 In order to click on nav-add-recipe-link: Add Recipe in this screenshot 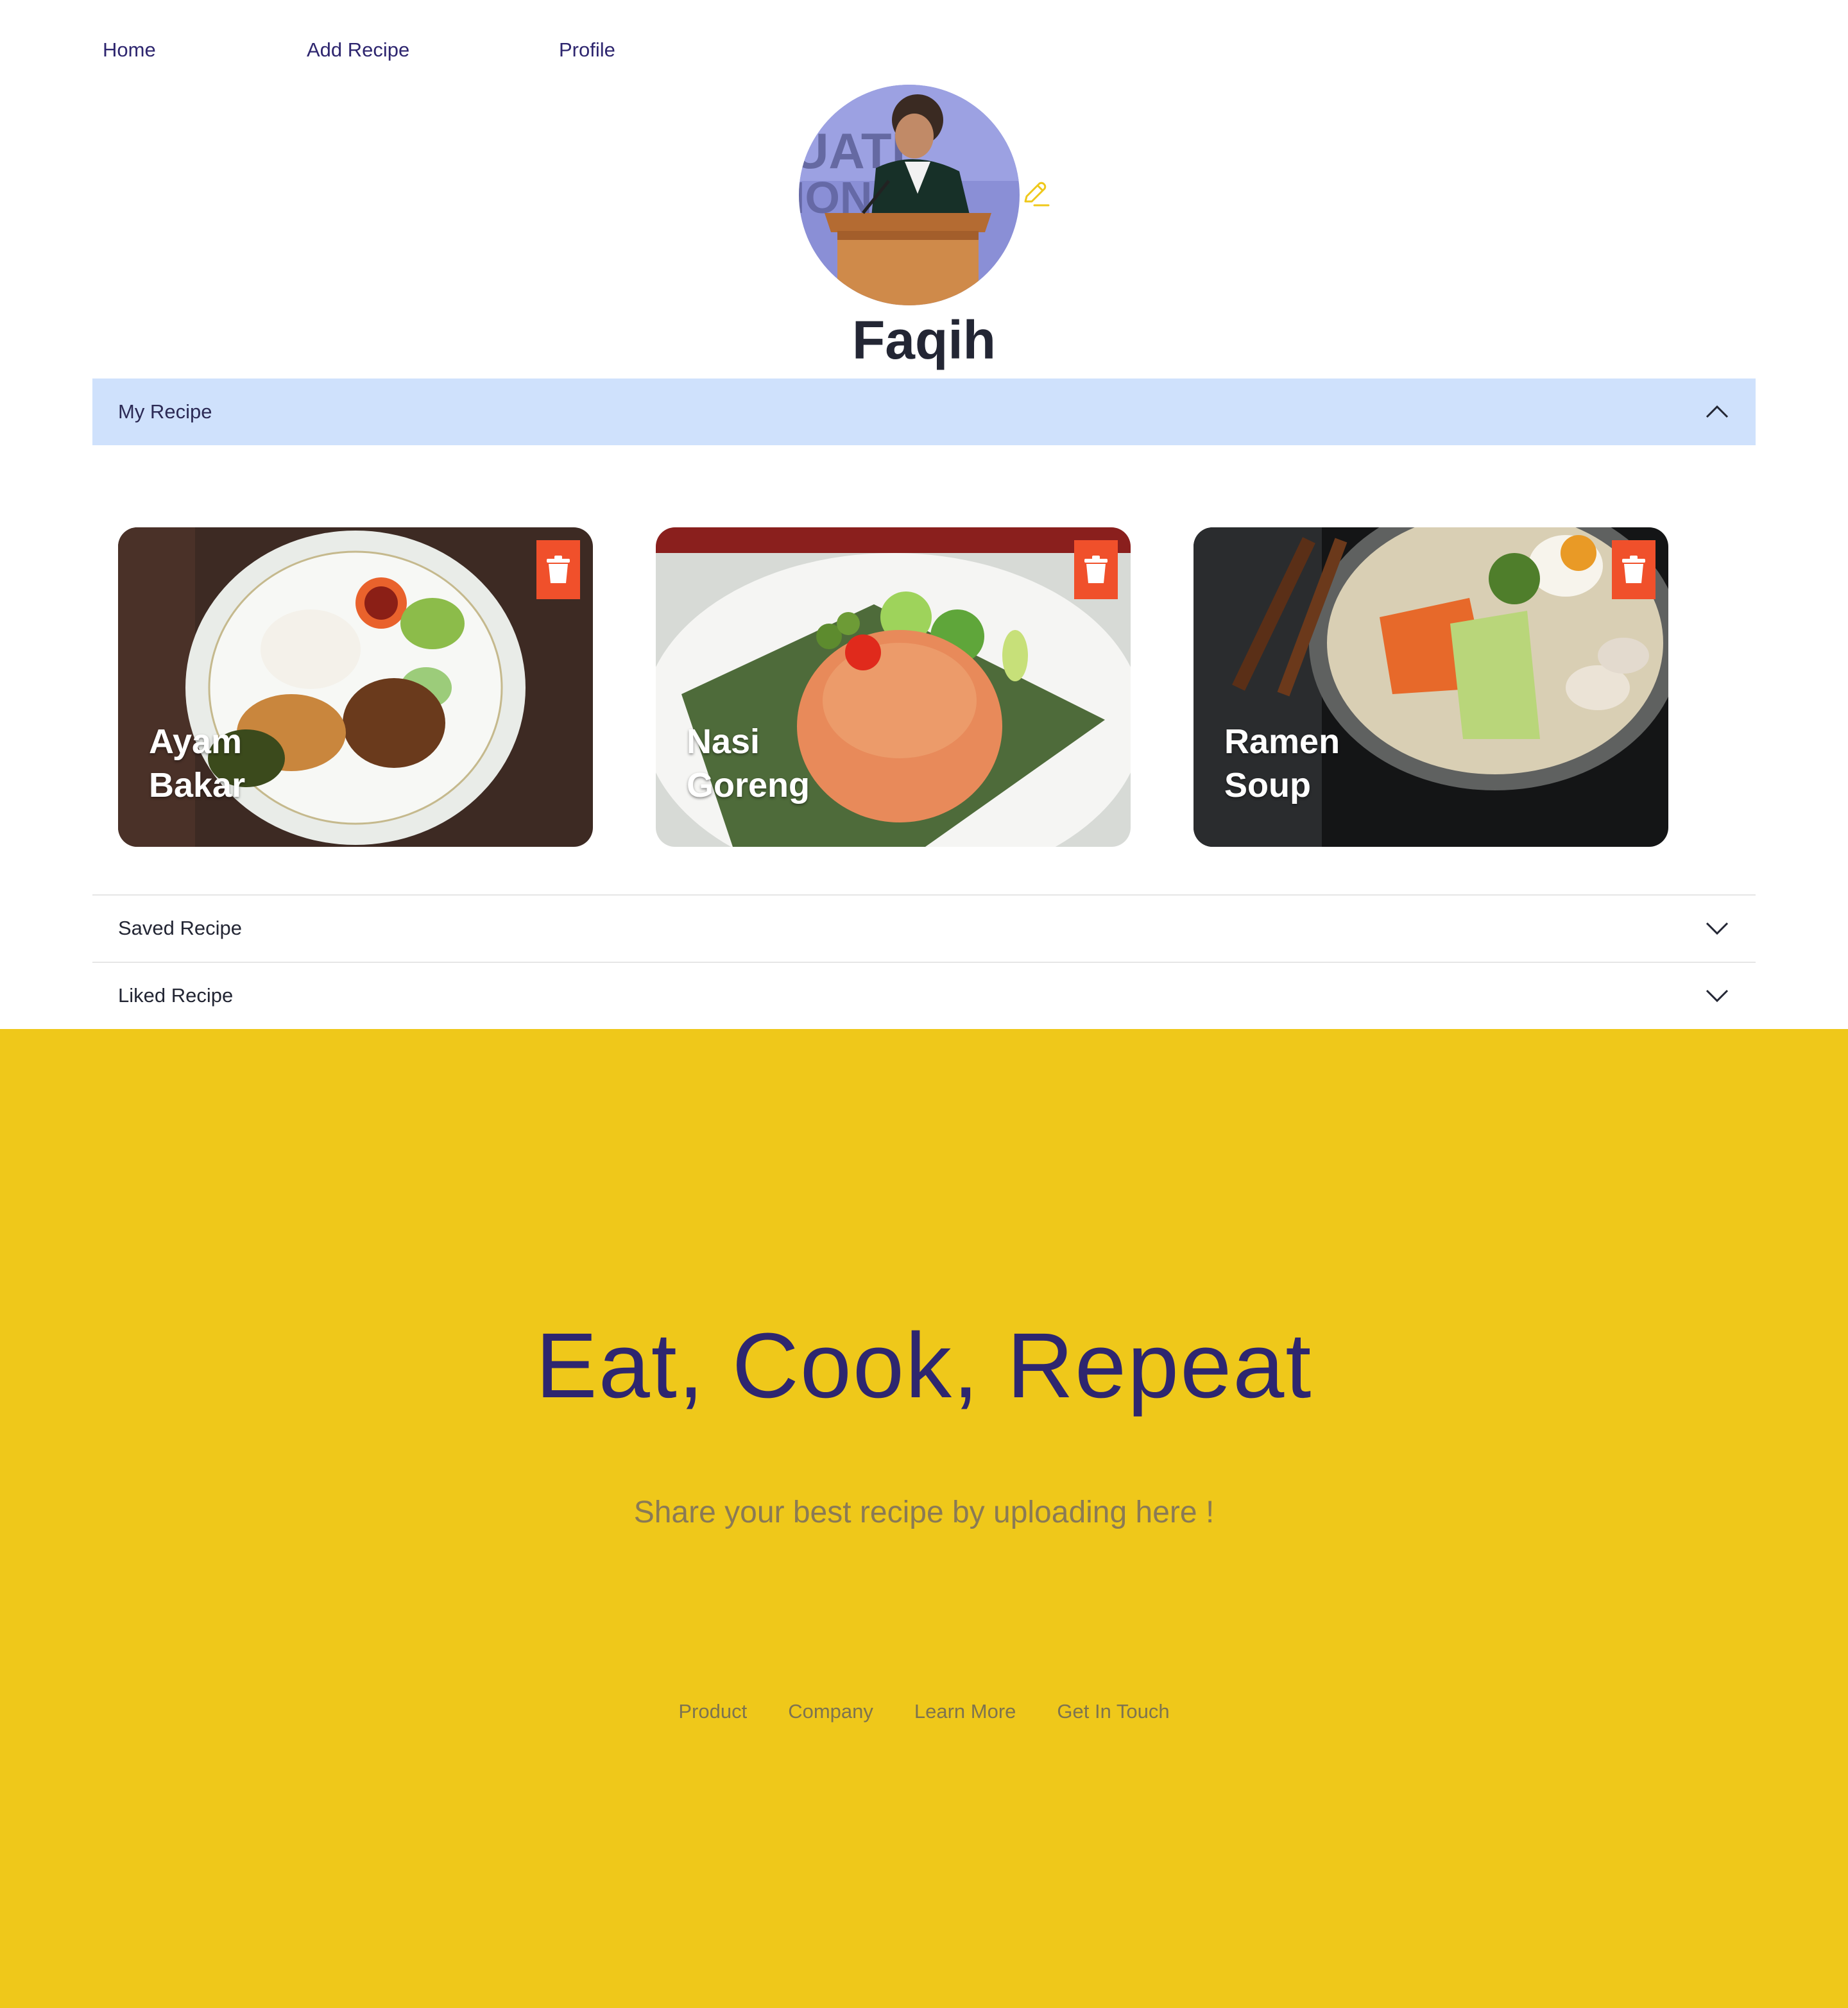, I will do `click(358, 50)`.